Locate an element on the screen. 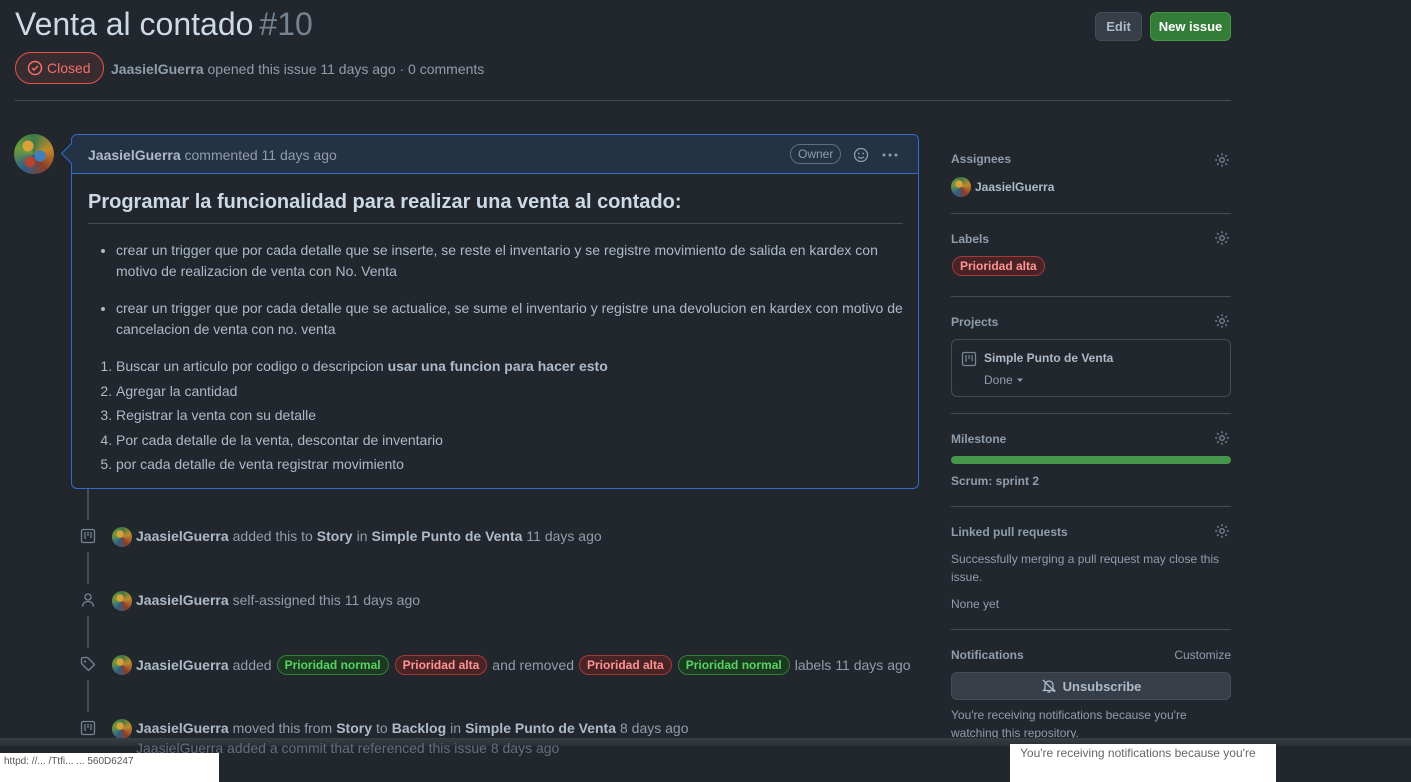 This screenshot has width=1411, height=782. project-status: Done is located at coordinates (998, 380).